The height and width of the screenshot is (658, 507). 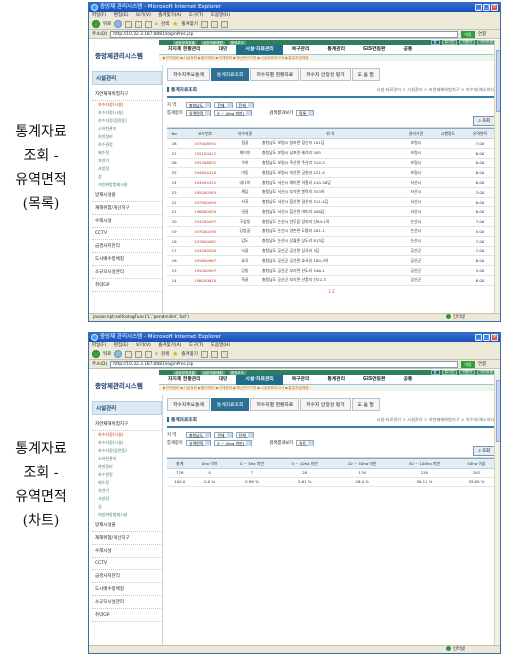 I want to click on table-cell: 197000293, so click(x=205, y=231).